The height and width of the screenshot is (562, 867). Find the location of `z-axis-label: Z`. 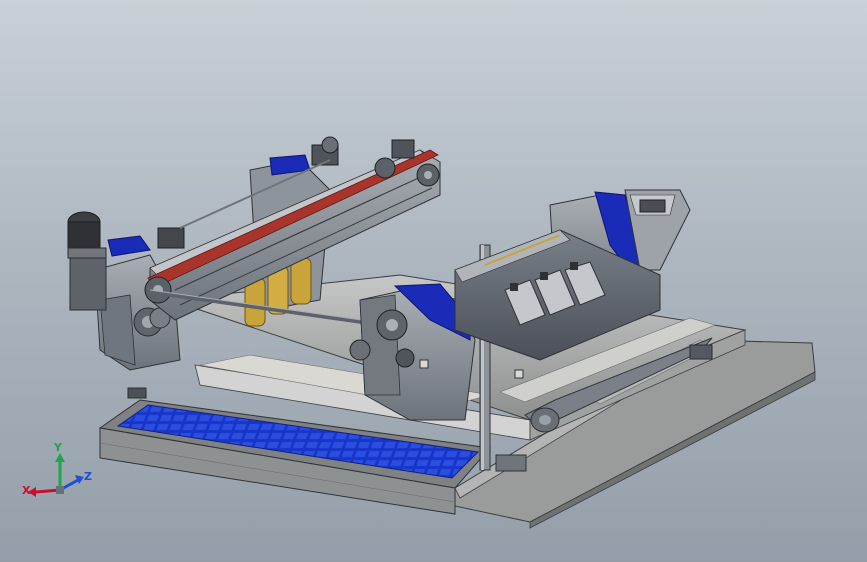

z-axis-label: Z is located at coordinates (88, 476).